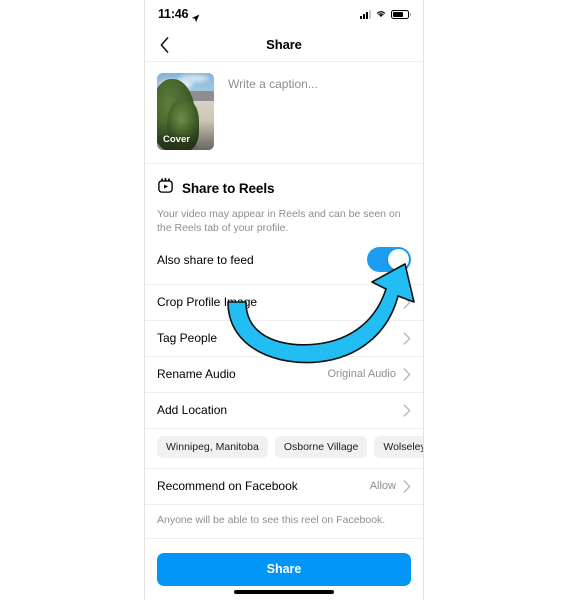 The image size is (582, 600). Describe the element at coordinates (284, 411) in the screenshot. I see `row-add-location: Add Location` at that location.